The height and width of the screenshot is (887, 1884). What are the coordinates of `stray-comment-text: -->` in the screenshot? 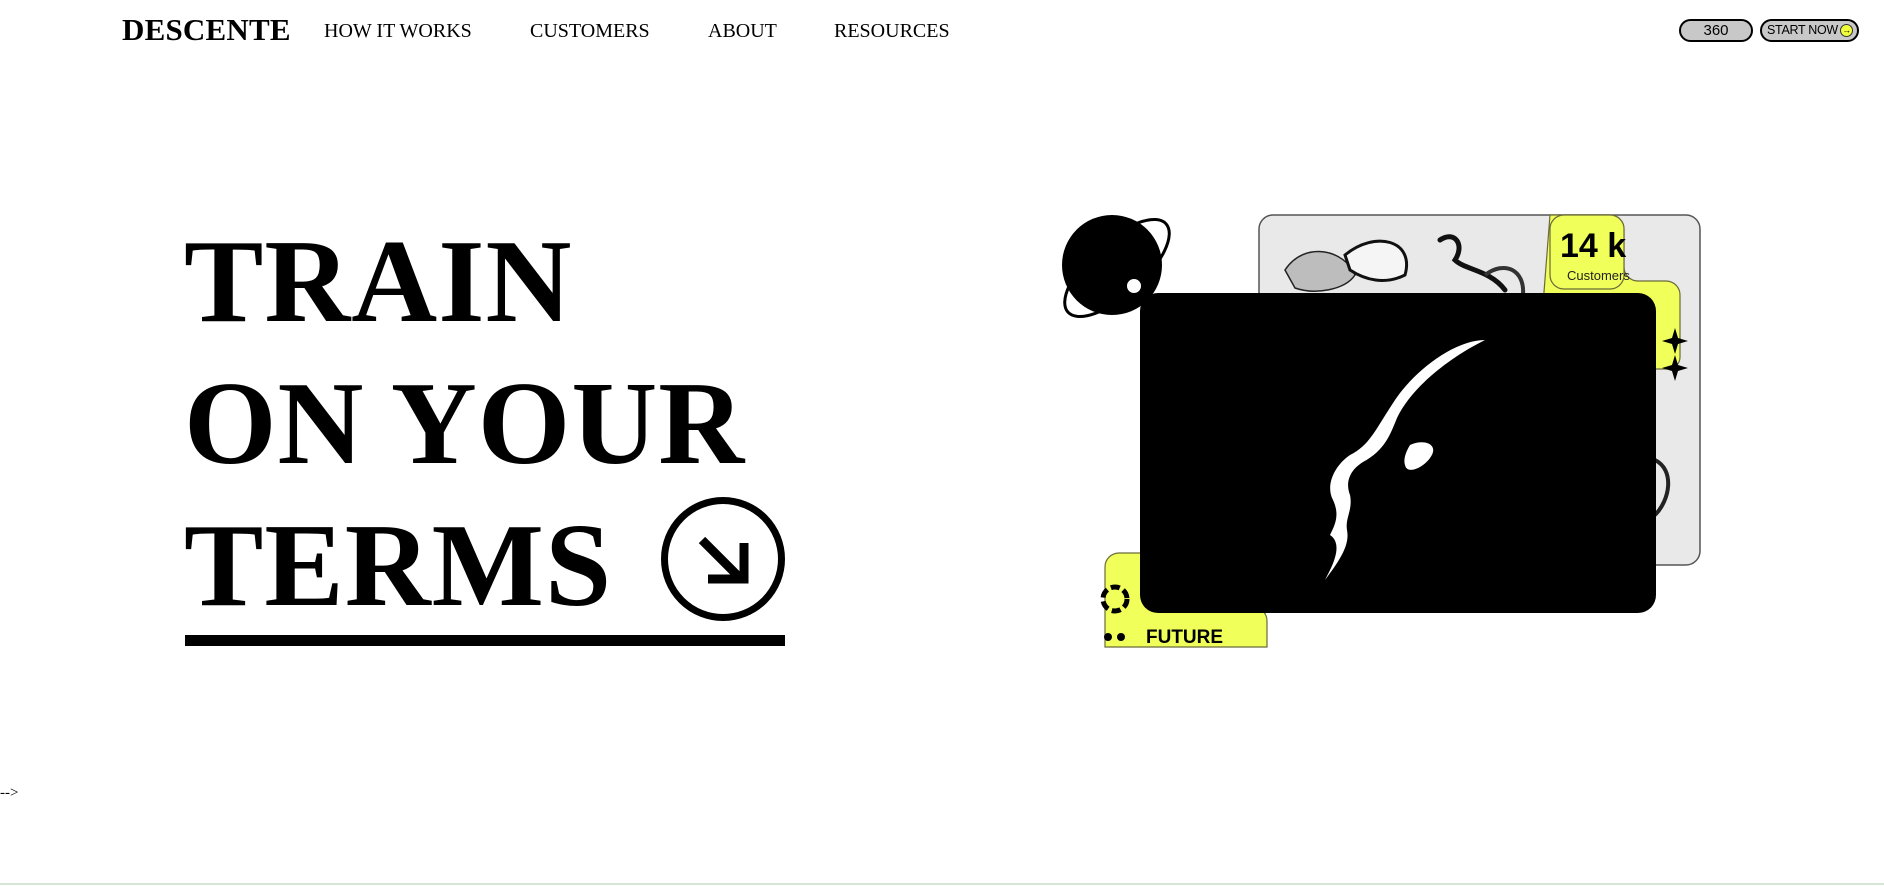 It's located at (9, 793).